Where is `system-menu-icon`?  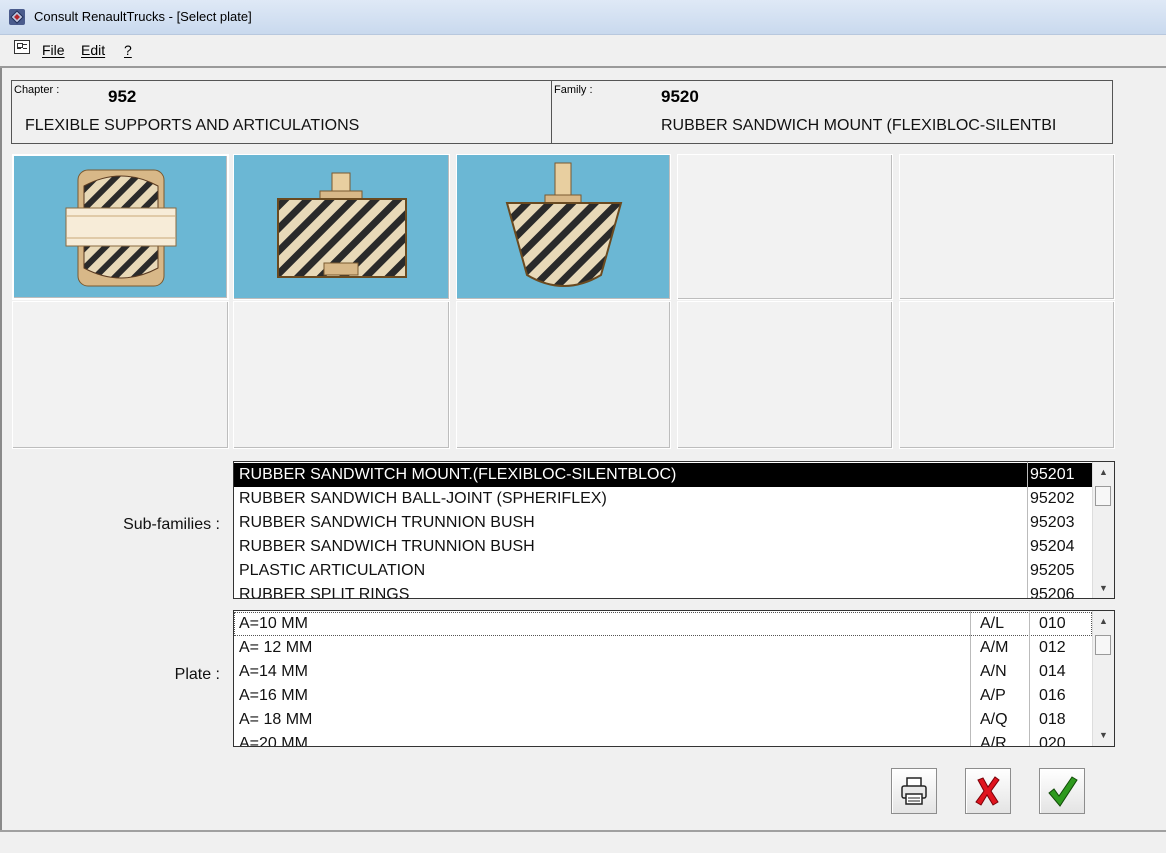 system-menu-icon is located at coordinates (22, 47).